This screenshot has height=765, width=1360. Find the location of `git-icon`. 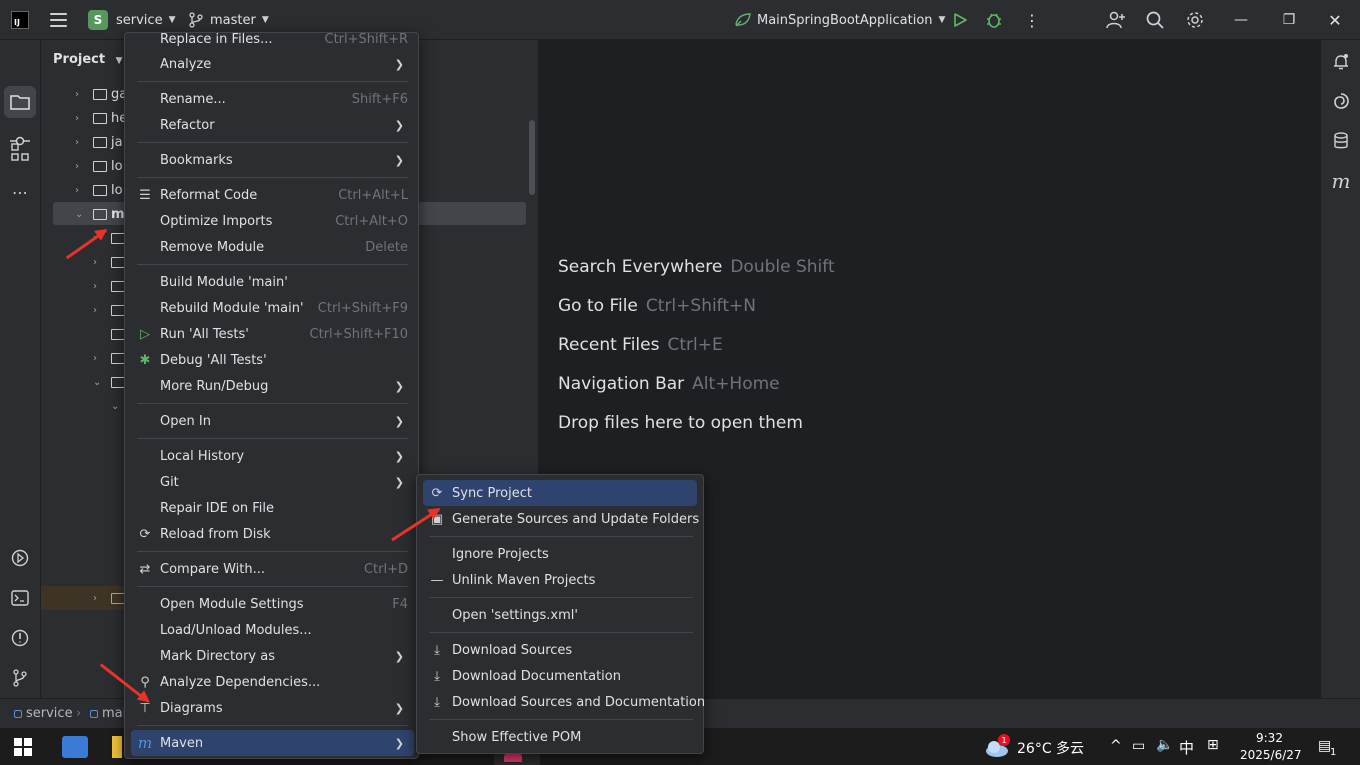

git-icon is located at coordinates (20, 678).